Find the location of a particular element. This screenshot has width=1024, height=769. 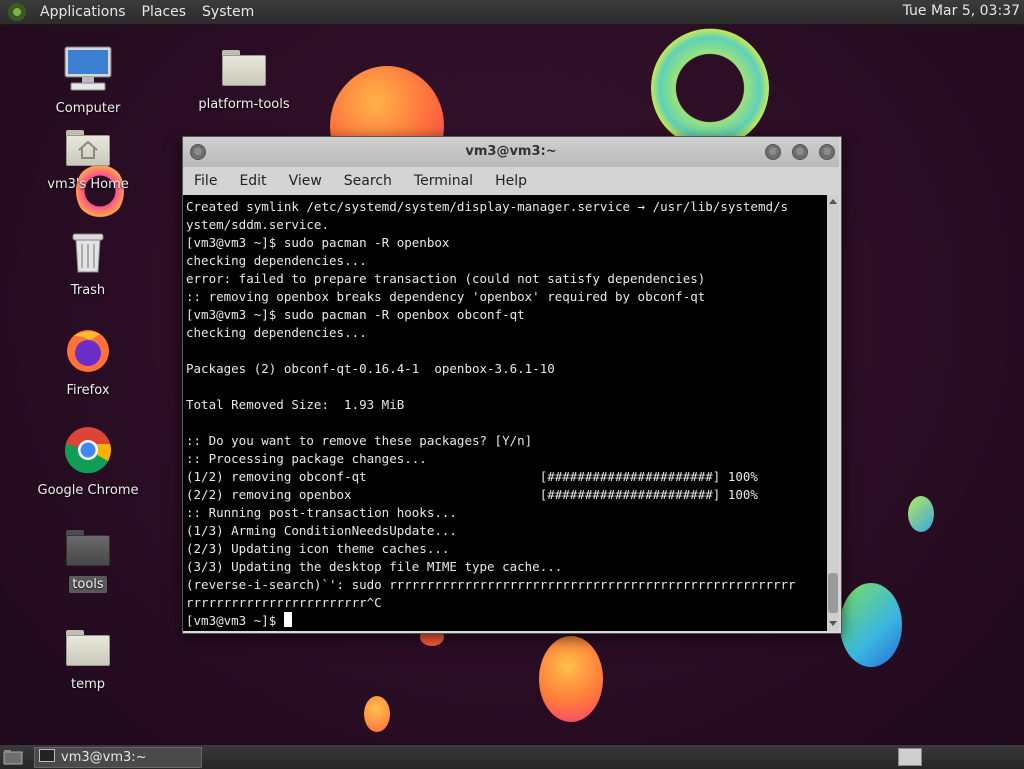

desktop-icon-temp: temp is located at coordinates (88, 661).